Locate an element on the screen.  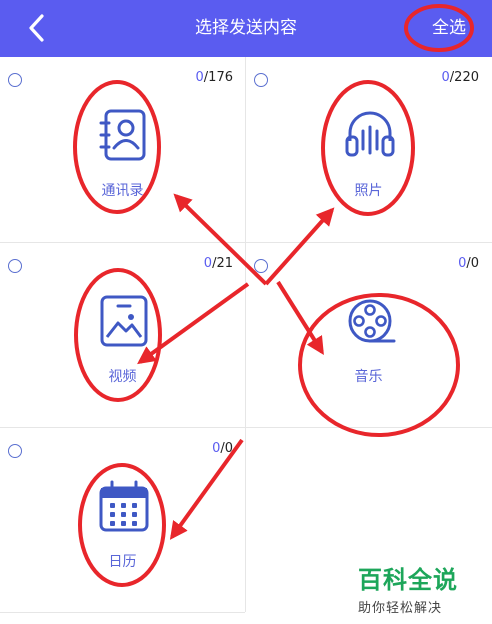
grid-item-music: 0/0 音乐 is located at coordinates (368, 335).